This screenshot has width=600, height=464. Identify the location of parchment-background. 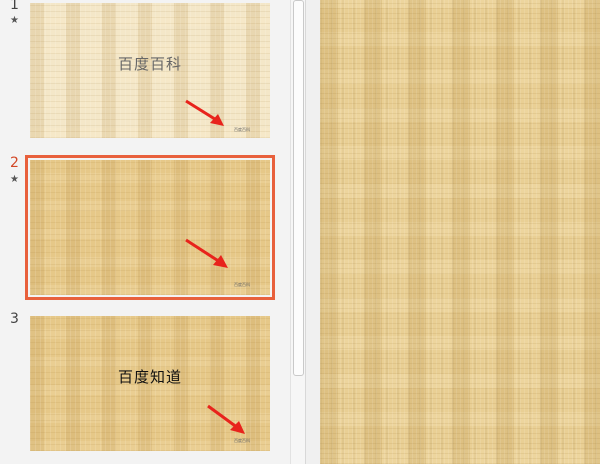
(150, 227).